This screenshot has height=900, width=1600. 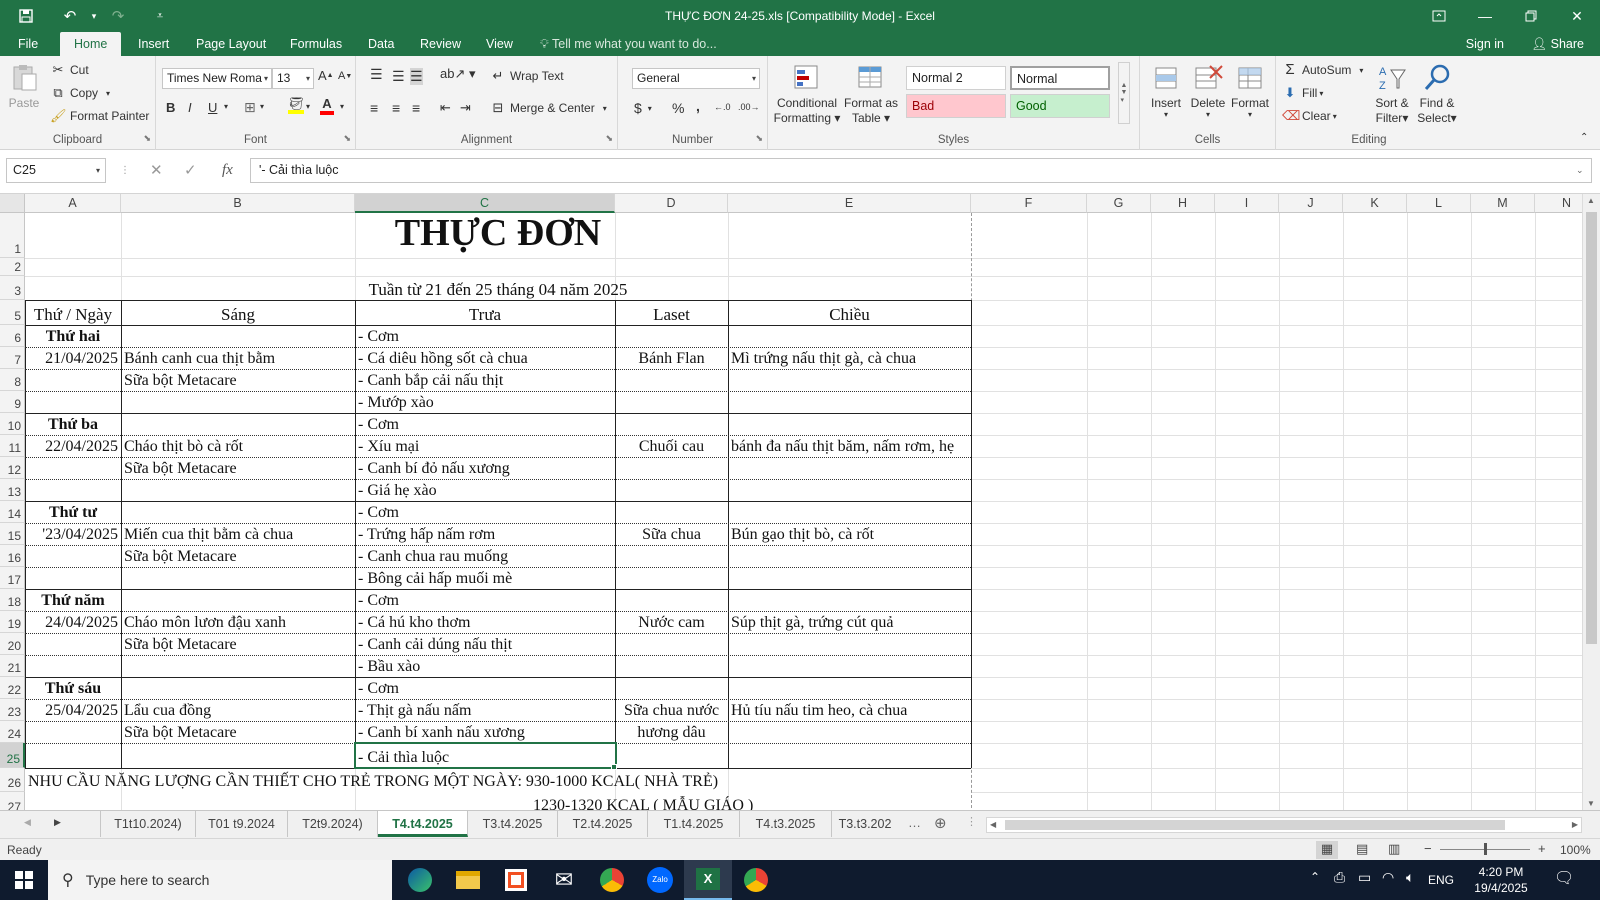 I want to click on ribbon-display-icon, so click(x=1439, y=16).